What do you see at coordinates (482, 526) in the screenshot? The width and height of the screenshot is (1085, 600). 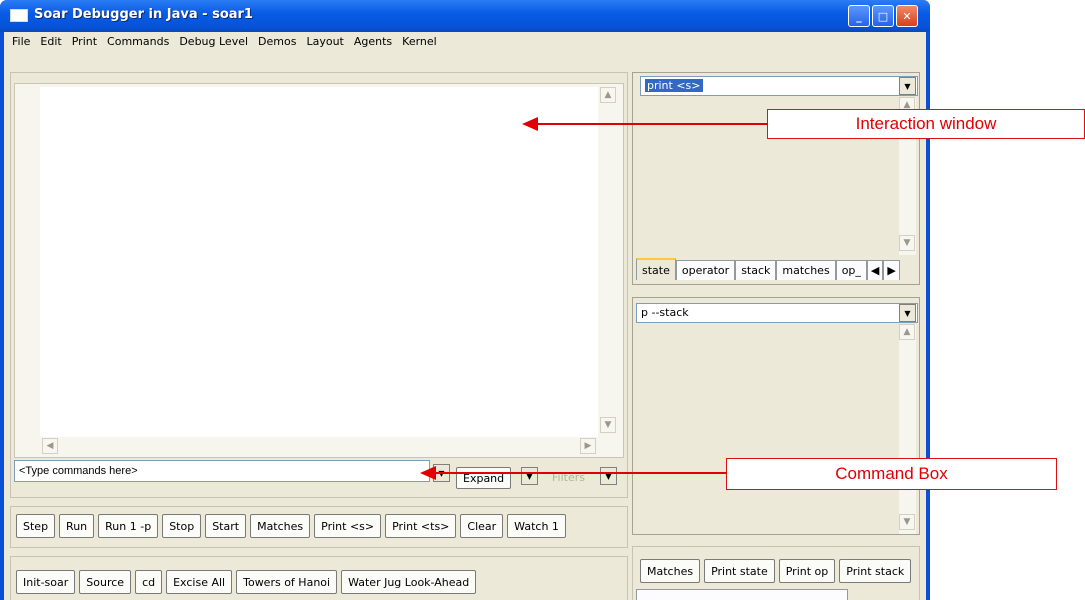 I see `clear-button: Clear` at bounding box center [482, 526].